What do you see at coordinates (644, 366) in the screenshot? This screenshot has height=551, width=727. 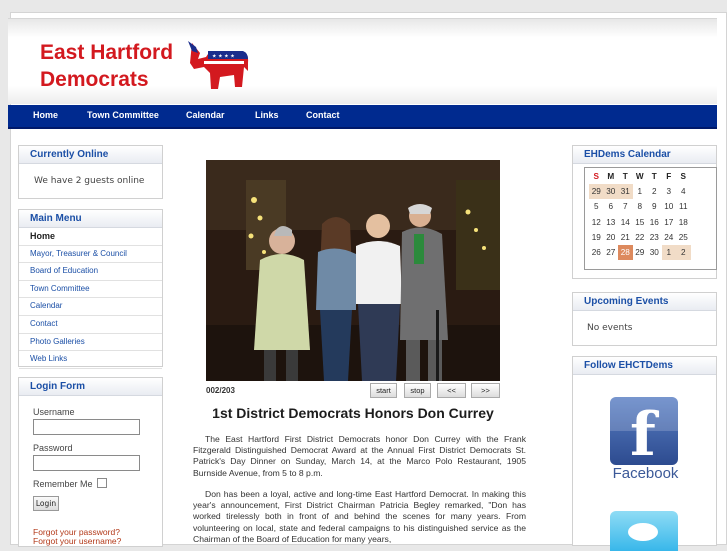 I see `follow-title: Follow EHCTDems` at bounding box center [644, 366].